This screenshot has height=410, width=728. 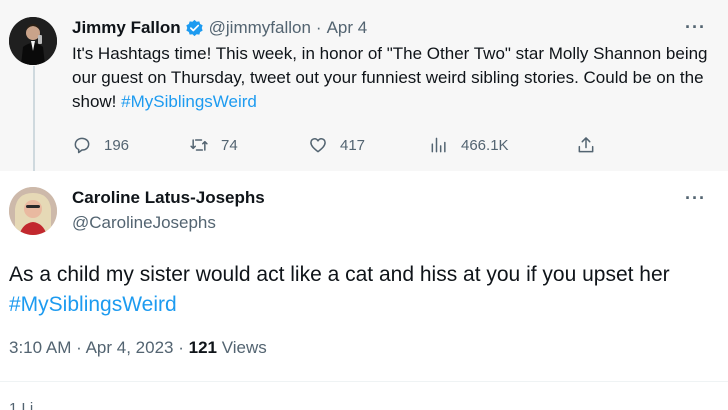 I want to click on views-label: Views, so click(x=244, y=347).